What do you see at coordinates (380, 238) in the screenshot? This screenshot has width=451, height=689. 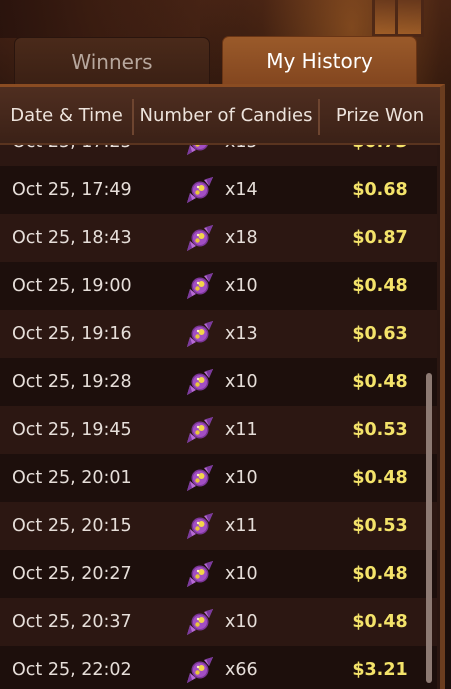 I see `row-prize: $0.87` at bounding box center [380, 238].